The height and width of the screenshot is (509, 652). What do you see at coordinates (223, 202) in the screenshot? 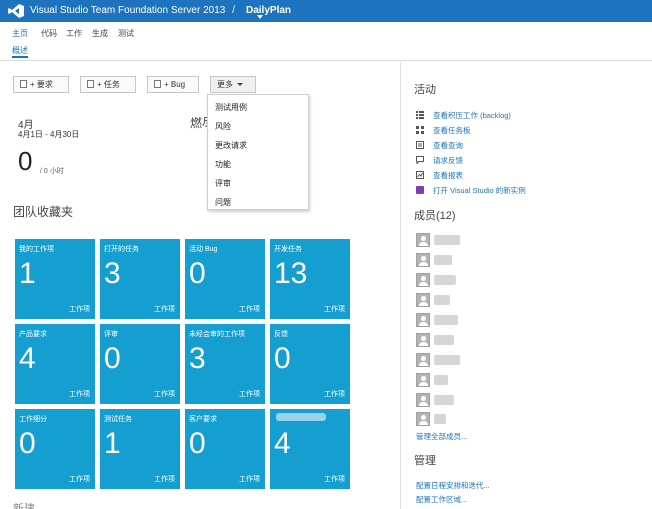
I see `menu-item-issue: 问题` at bounding box center [223, 202].